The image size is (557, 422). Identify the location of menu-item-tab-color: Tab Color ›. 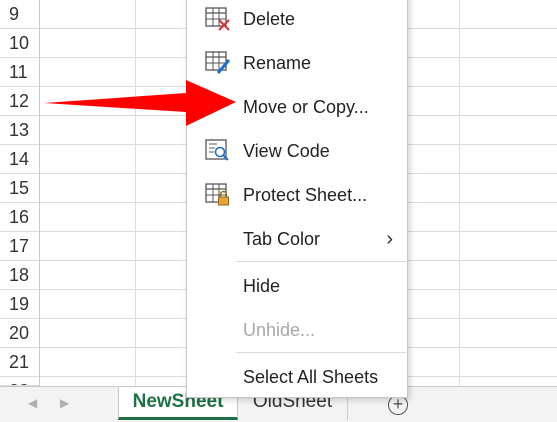
(297, 239).